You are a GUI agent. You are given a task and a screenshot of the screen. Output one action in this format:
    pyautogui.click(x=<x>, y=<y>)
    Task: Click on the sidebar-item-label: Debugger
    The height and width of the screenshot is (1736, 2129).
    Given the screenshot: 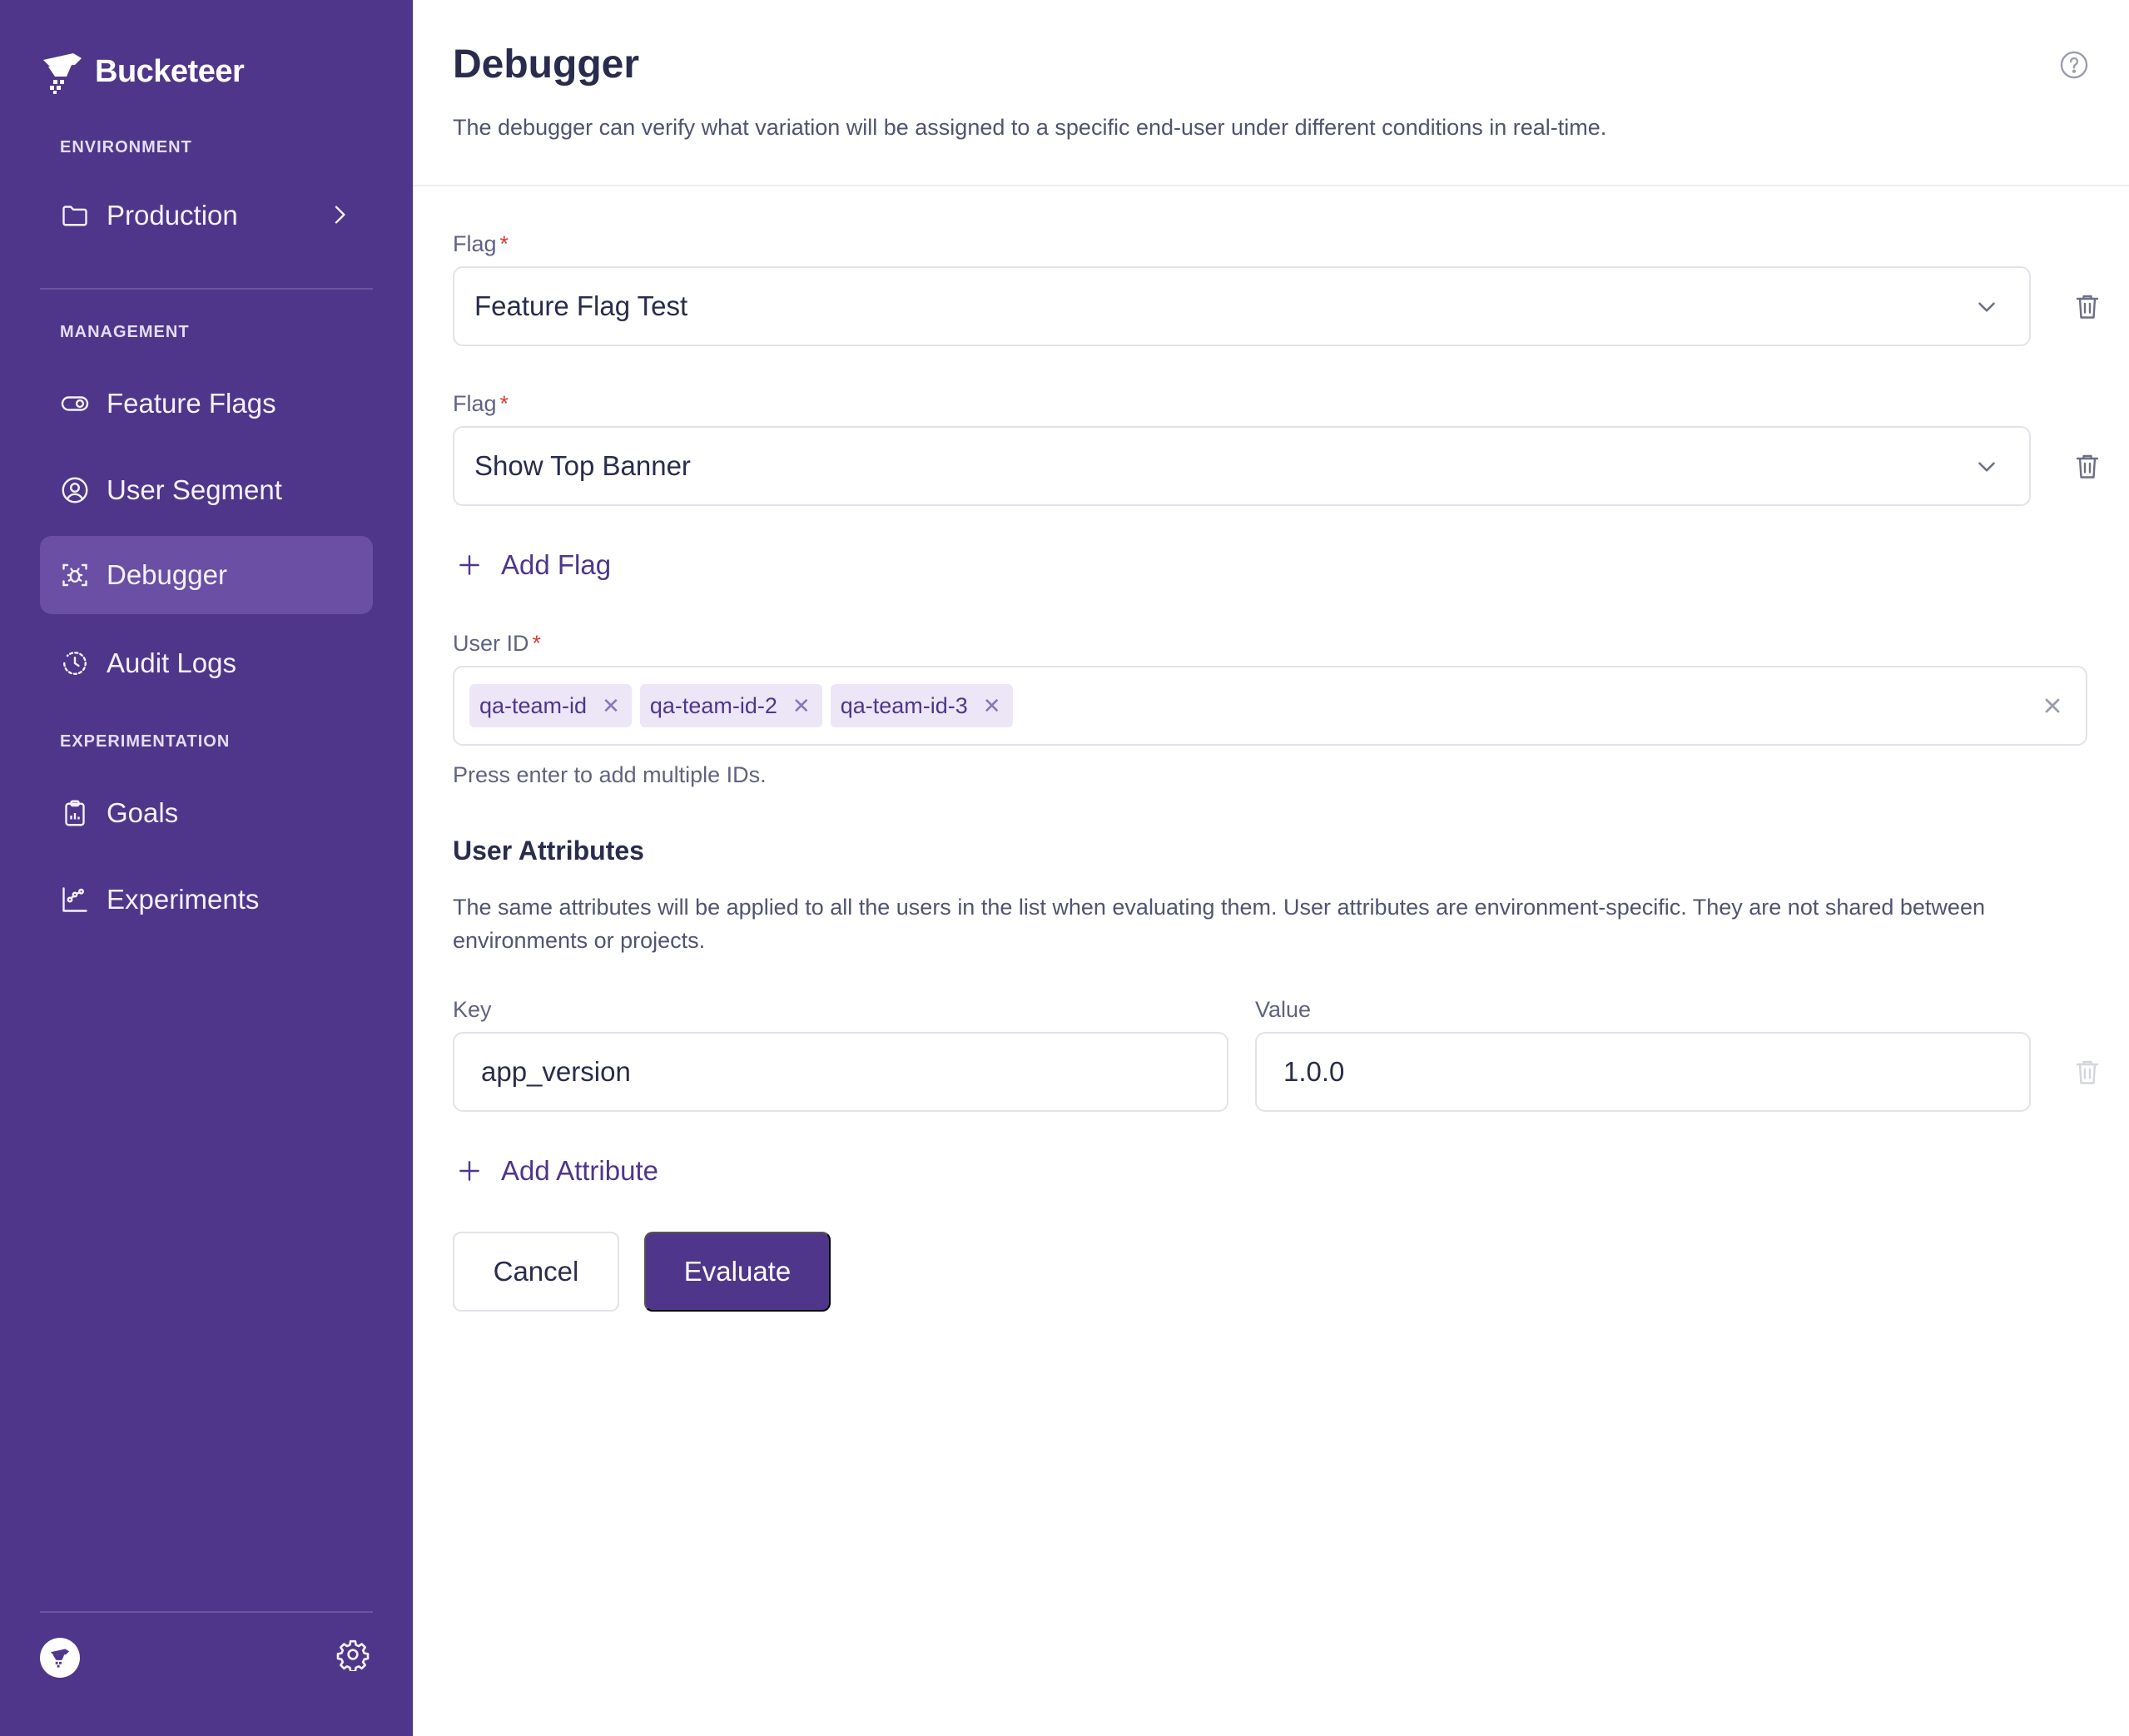 What is the action you would take?
    pyautogui.click(x=167, y=574)
    